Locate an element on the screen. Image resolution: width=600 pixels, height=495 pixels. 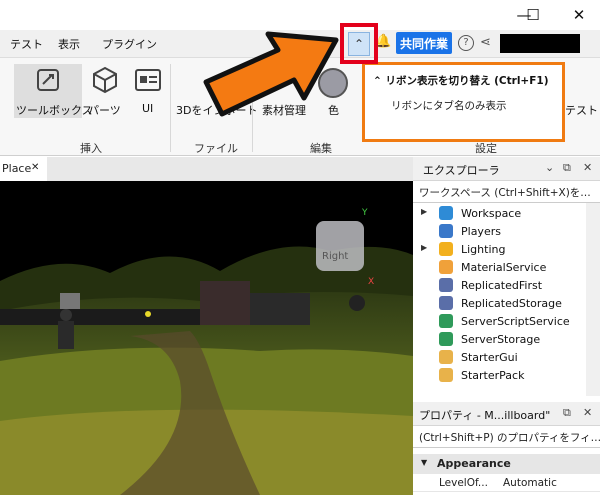
chevron-up-icon: ⌃ is located at coordinates (377, 81).